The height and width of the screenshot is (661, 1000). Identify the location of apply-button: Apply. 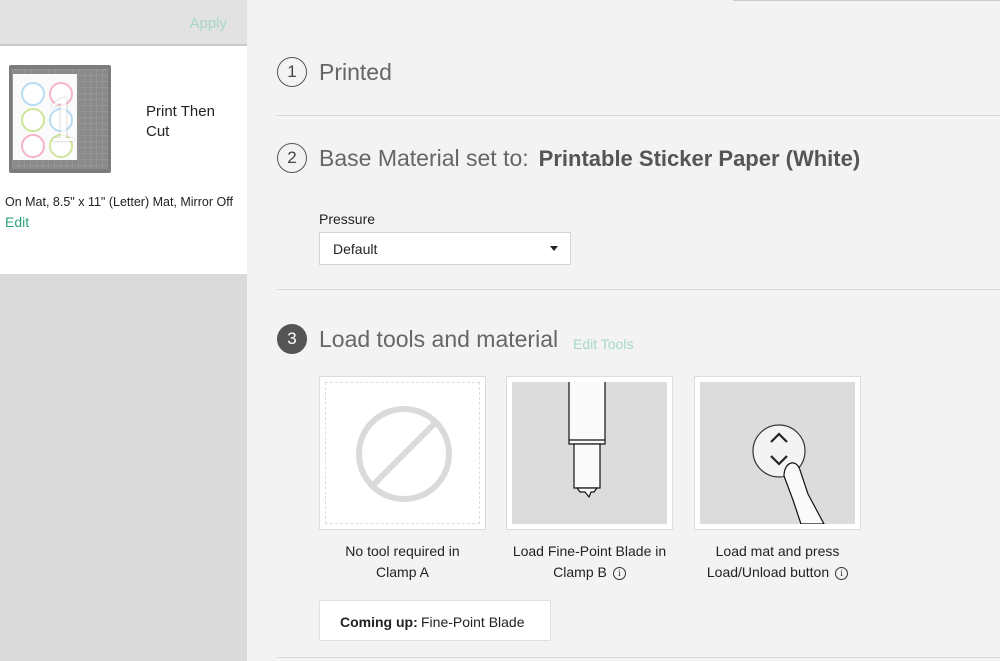
(208, 23).